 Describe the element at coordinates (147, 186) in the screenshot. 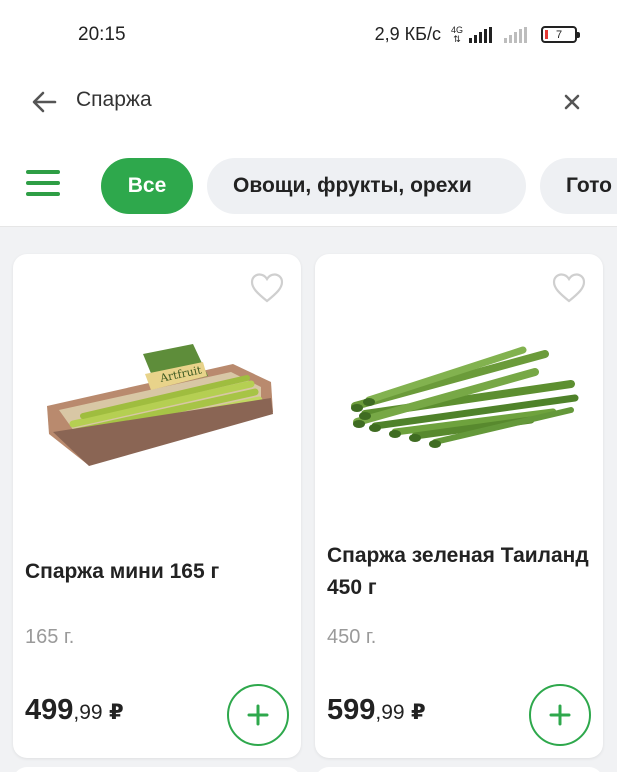

I see `chip-all: Все` at that location.